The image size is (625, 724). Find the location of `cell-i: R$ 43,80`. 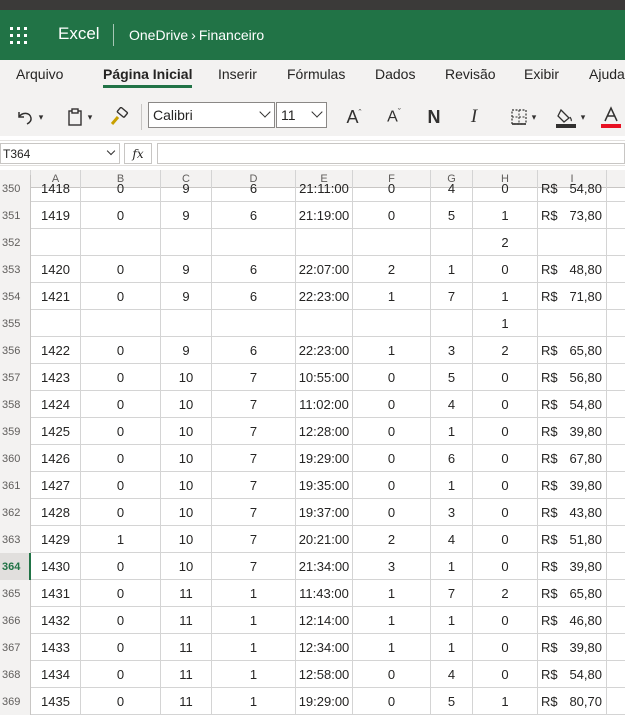

cell-i: R$ 43,80 is located at coordinates (572, 512).